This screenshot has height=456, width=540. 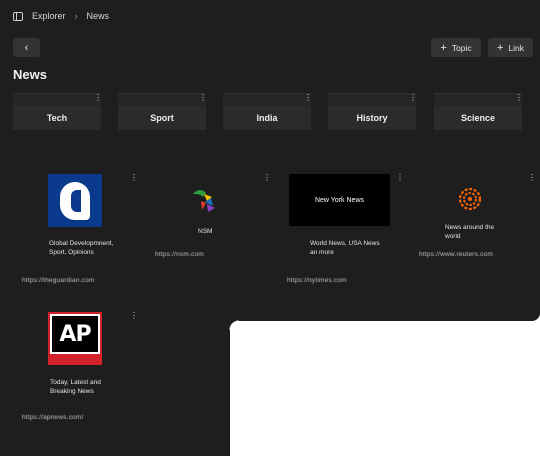 I want to click on guardian-logo-icon, so click(x=75, y=200).